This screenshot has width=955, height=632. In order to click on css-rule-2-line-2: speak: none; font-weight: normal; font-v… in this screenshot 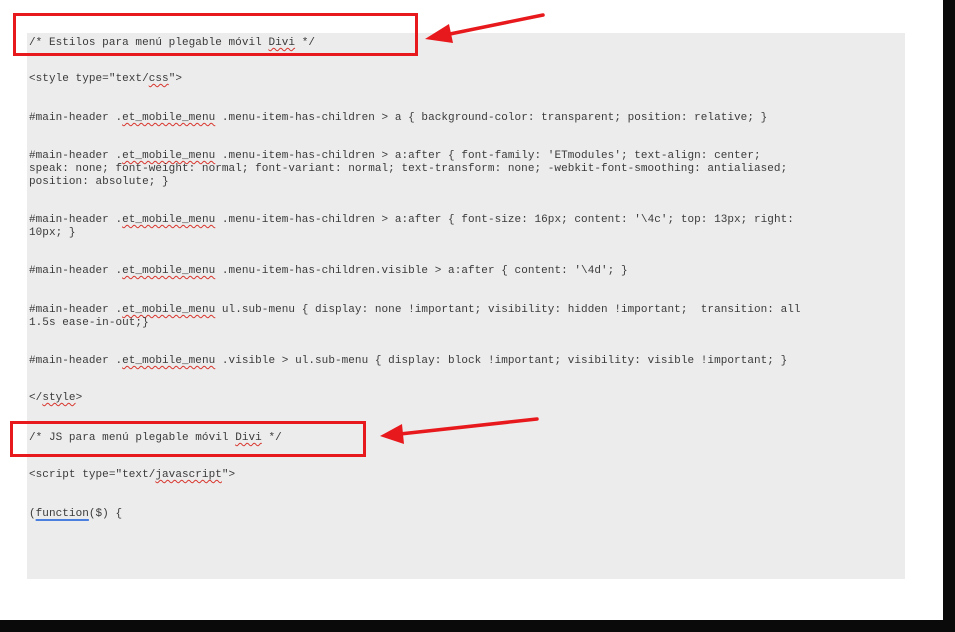, I will do `click(408, 169)`.